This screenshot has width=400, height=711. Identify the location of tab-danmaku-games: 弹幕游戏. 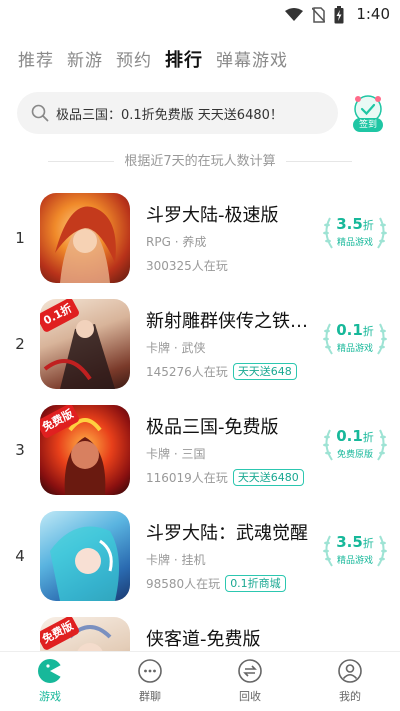
(252, 61).